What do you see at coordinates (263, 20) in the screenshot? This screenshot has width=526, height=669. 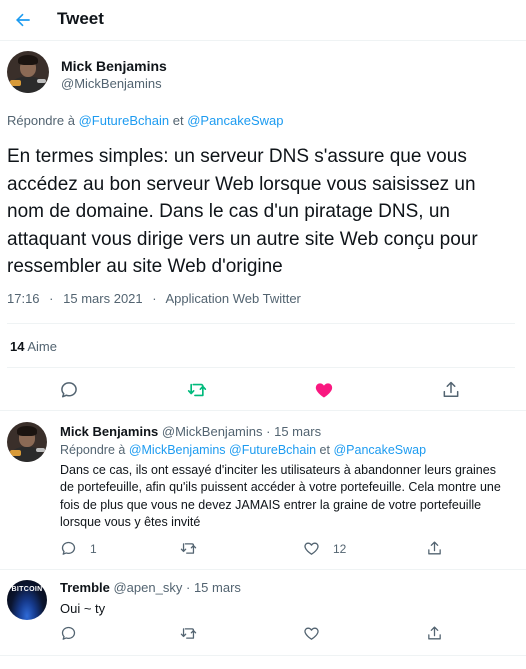 I see `top-bar: Tweet` at bounding box center [263, 20].